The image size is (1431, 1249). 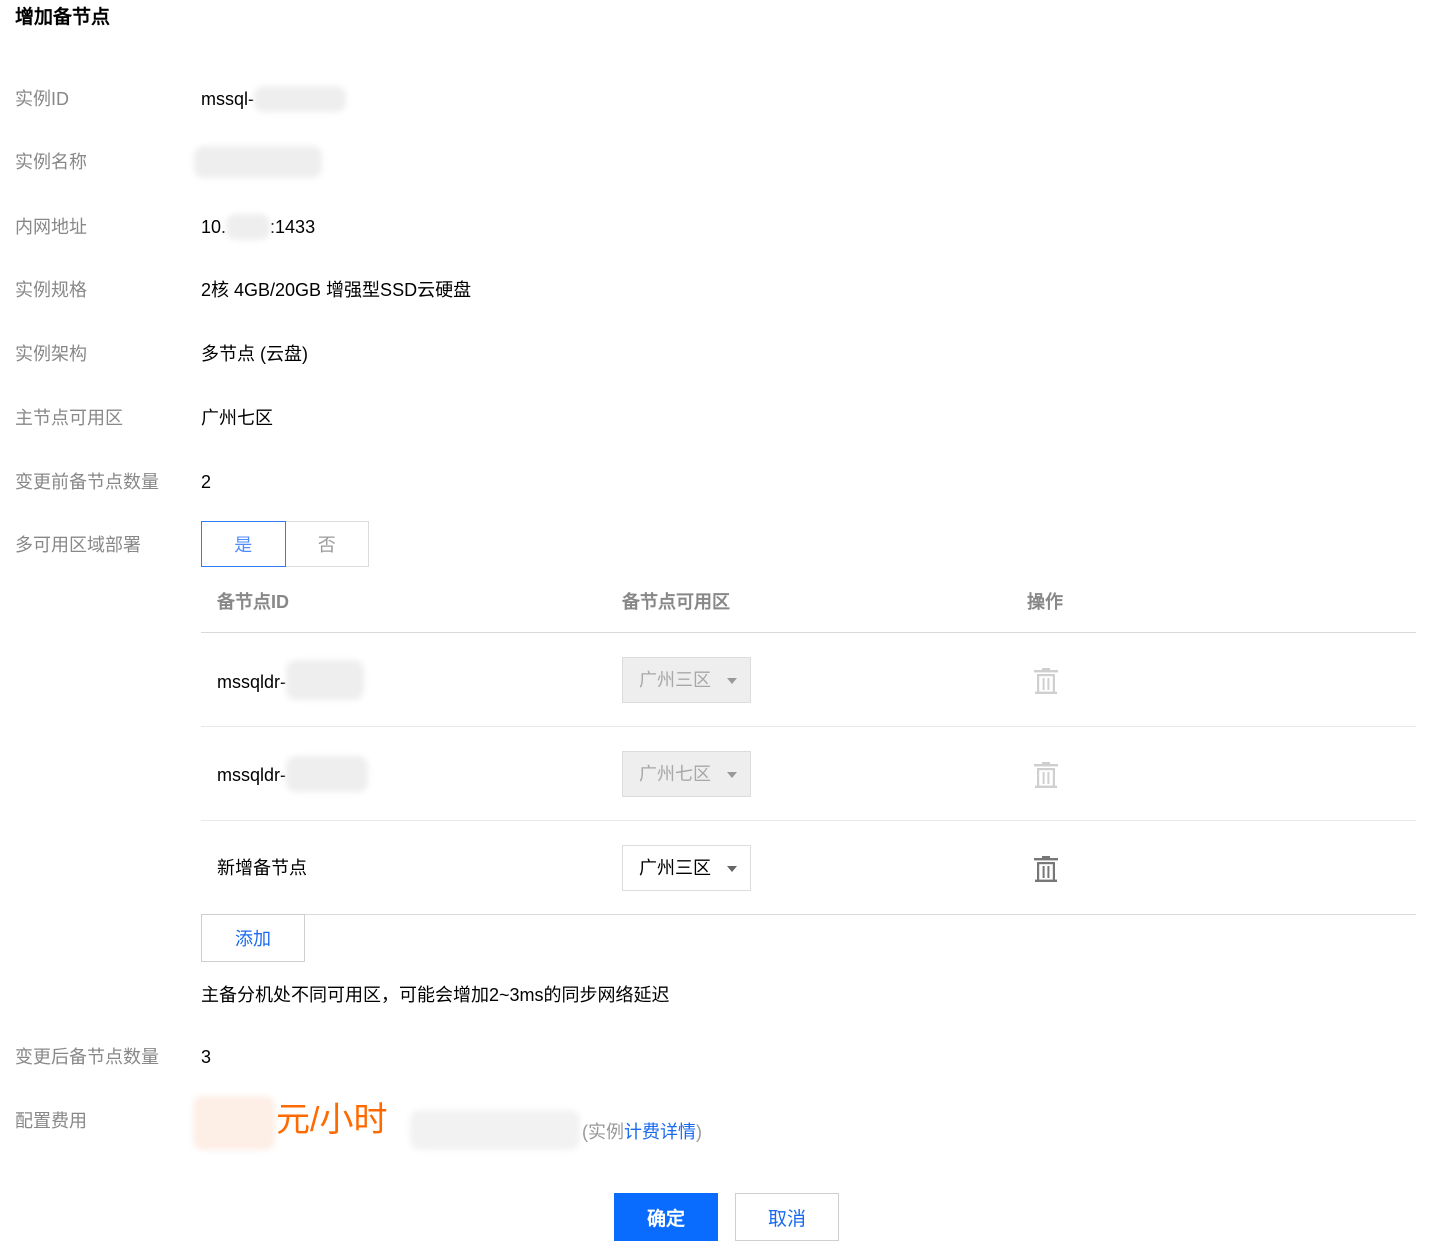 What do you see at coordinates (254, 354) in the screenshot?
I see `field-value: 多节点 (云盘)` at bounding box center [254, 354].